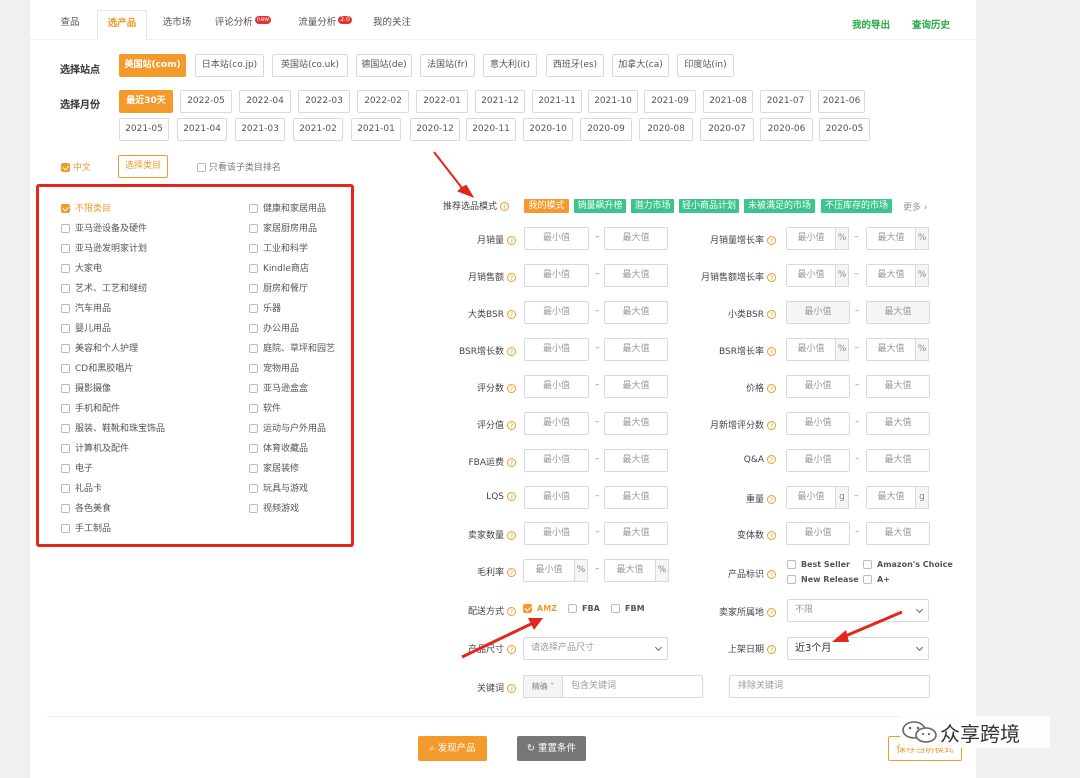 The height and width of the screenshot is (778, 1080). I want to click on arrow-to-amz, so click(497, 640).